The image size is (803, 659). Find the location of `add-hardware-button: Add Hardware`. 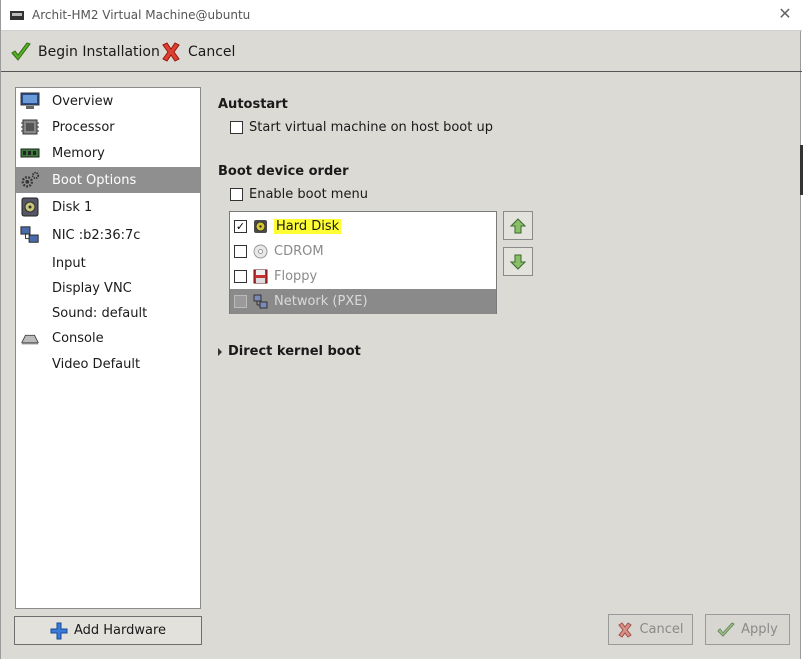

add-hardware-button: Add Hardware is located at coordinates (108, 630).